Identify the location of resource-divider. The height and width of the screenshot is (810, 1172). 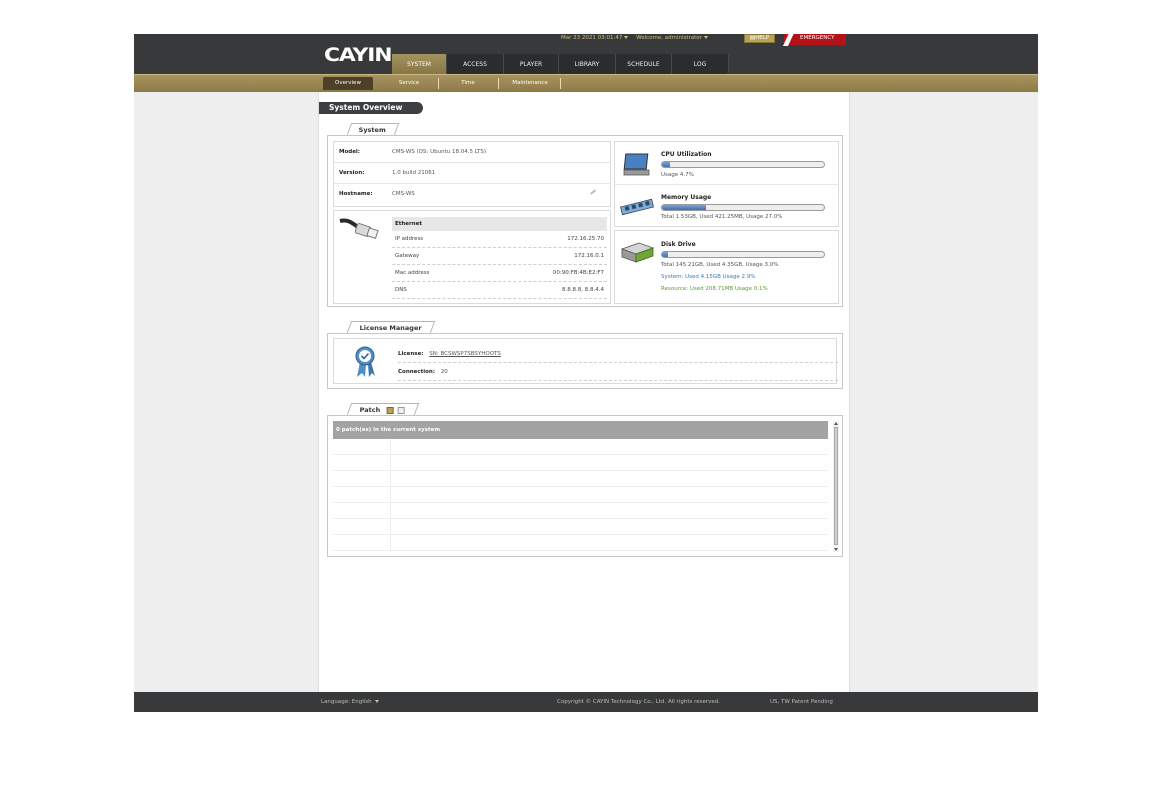
(726, 184).